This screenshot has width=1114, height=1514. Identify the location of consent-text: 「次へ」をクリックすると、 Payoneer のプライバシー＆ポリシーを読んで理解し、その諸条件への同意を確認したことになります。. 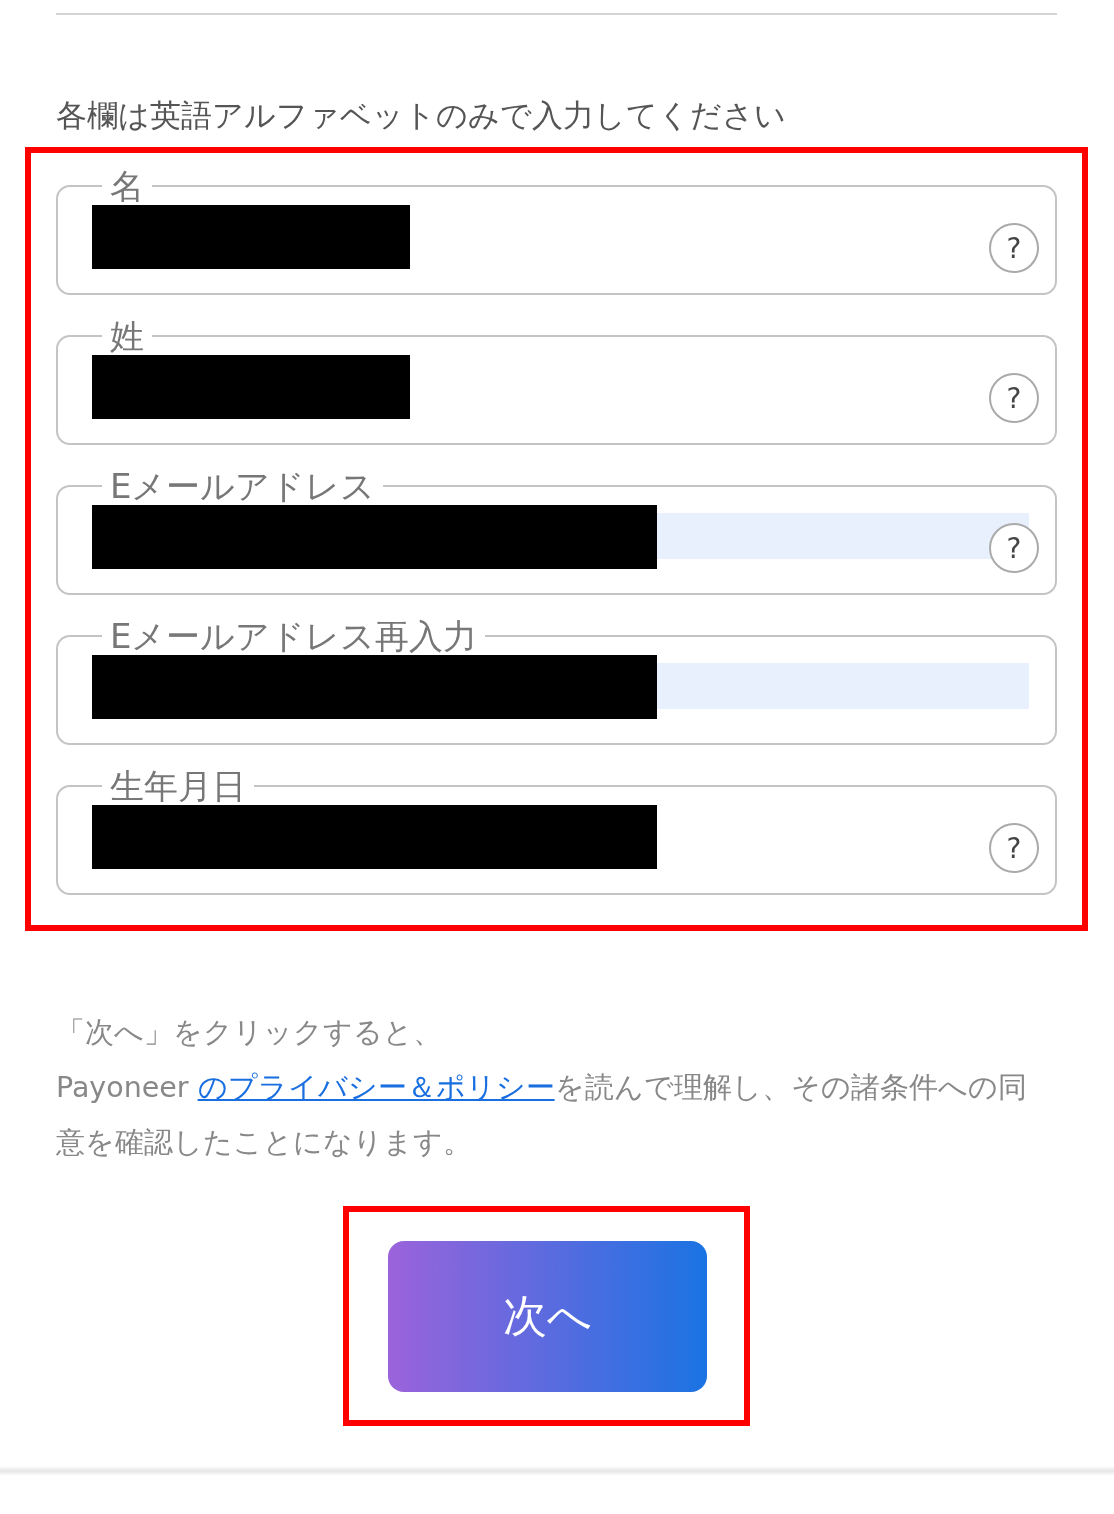
(542, 1088).